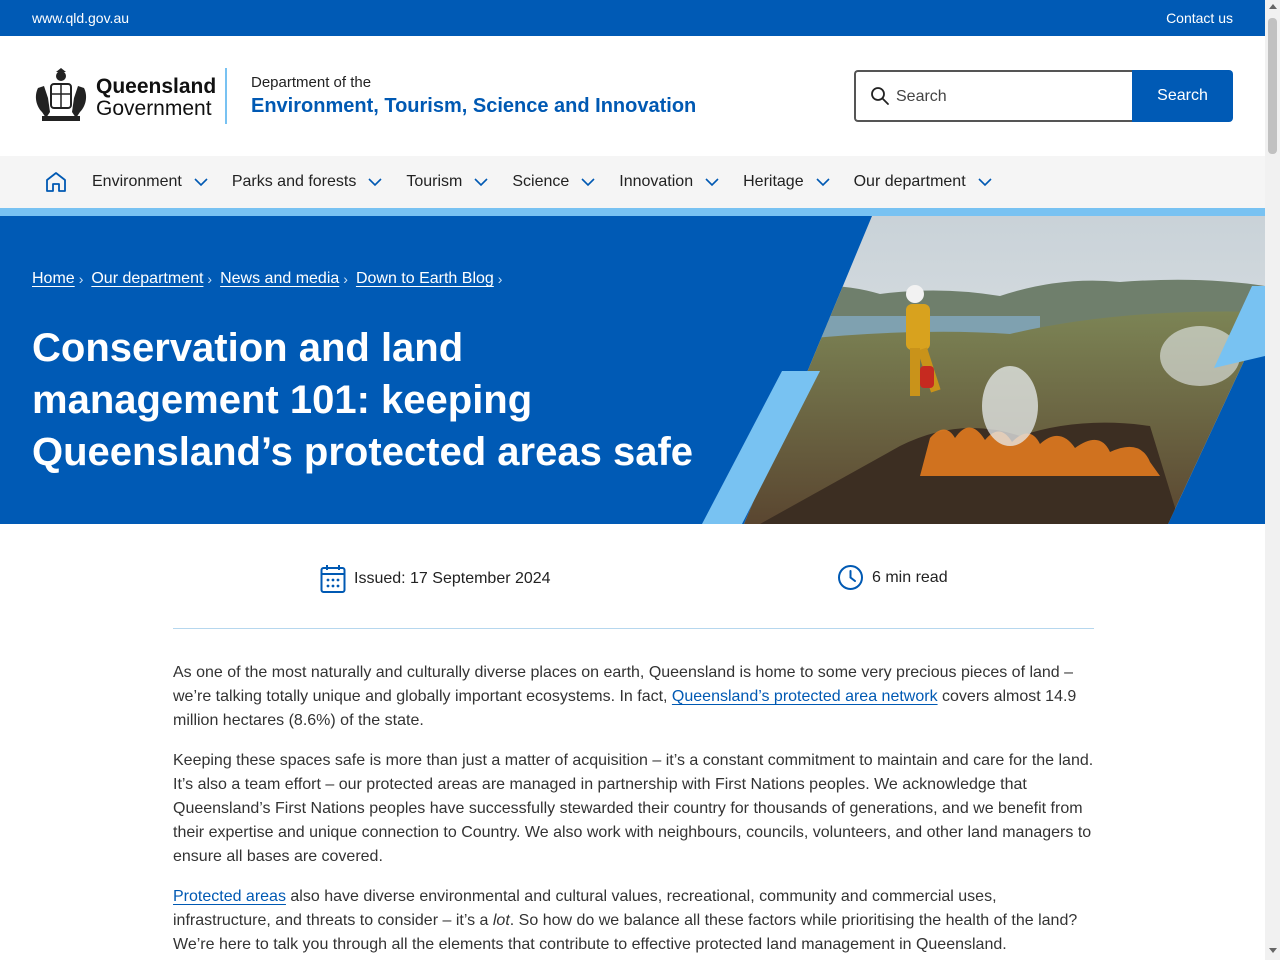 Image resolution: width=1280 pixels, height=960 pixels. Describe the element at coordinates (632, 212) in the screenshot. I see `nav-accent-strip` at that location.